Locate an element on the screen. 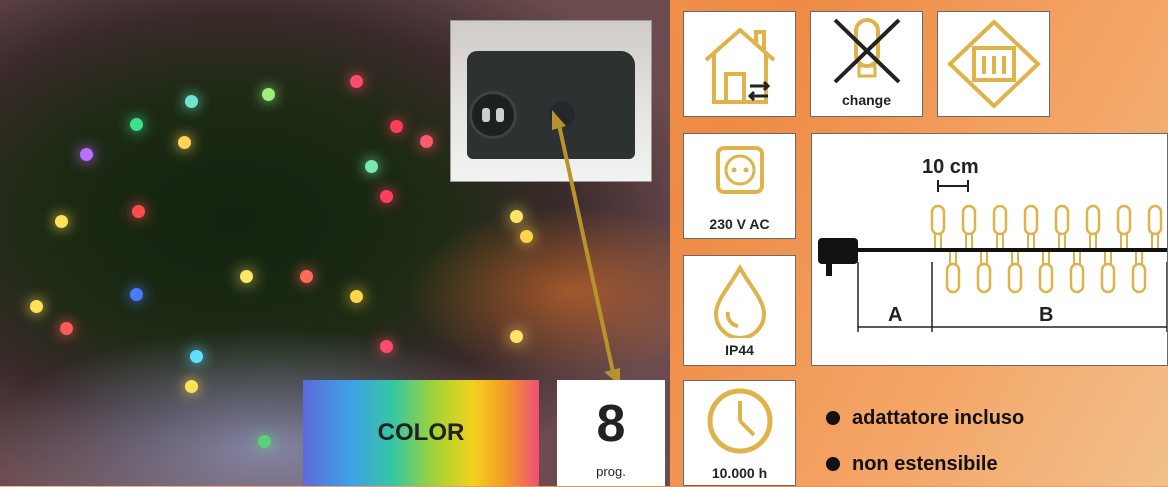 This screenshot has height=487, width=1168. voltage-label: 230 V AC is located at coordinates (739, 224).